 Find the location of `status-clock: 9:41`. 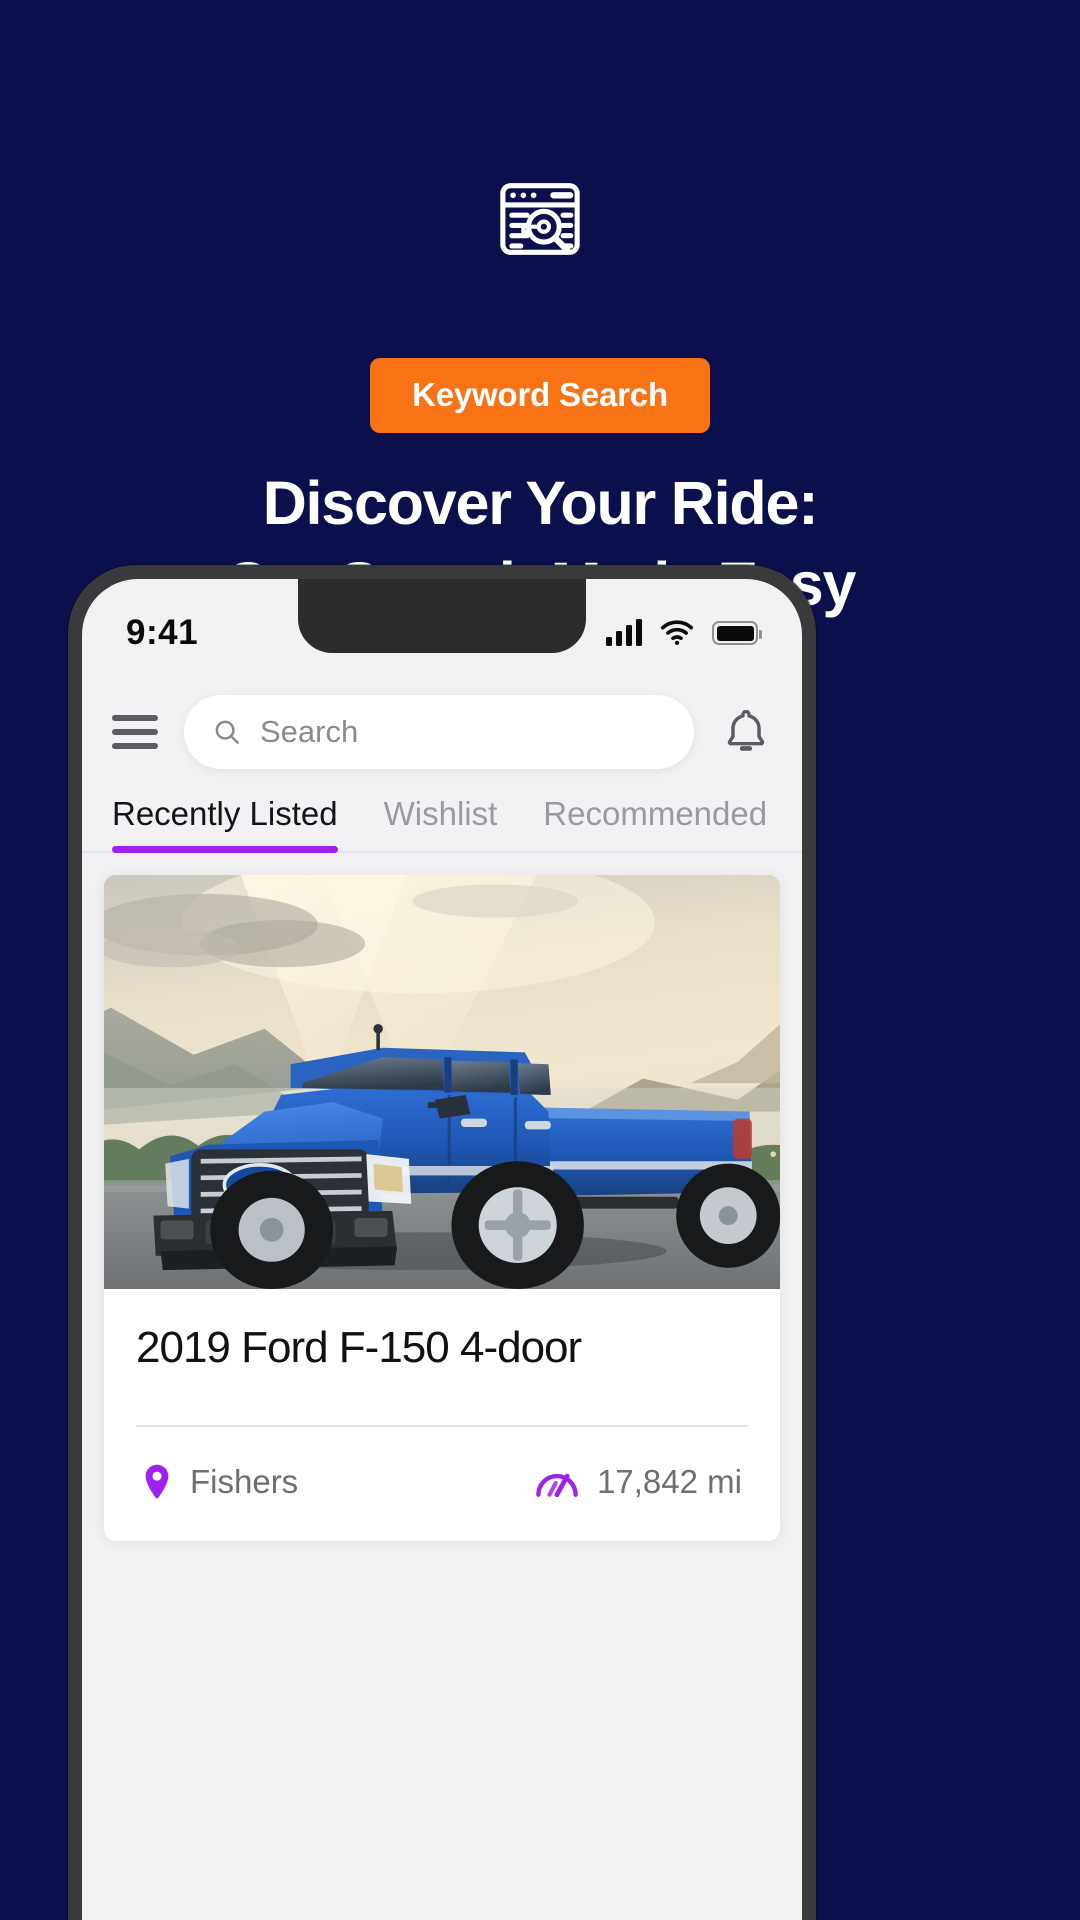

status-clock: 9:41 is located at coordinates (162, 632).